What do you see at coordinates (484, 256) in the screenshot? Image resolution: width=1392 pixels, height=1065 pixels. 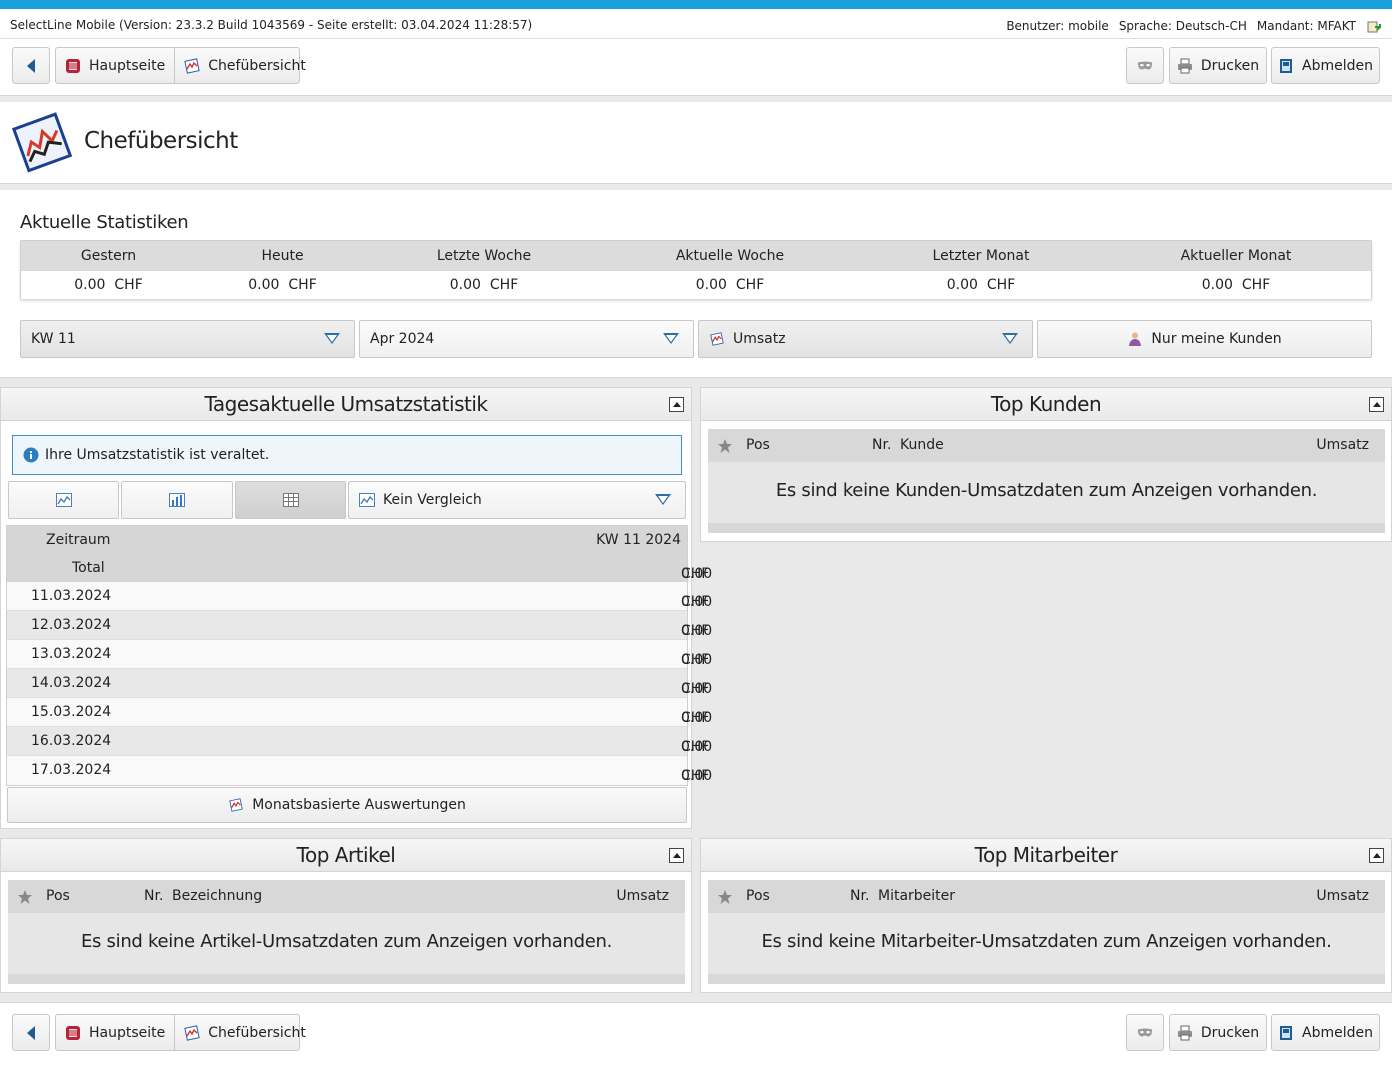 I see `stat-label-last-week: Letzte Woche` at bounding box center [484, 256].